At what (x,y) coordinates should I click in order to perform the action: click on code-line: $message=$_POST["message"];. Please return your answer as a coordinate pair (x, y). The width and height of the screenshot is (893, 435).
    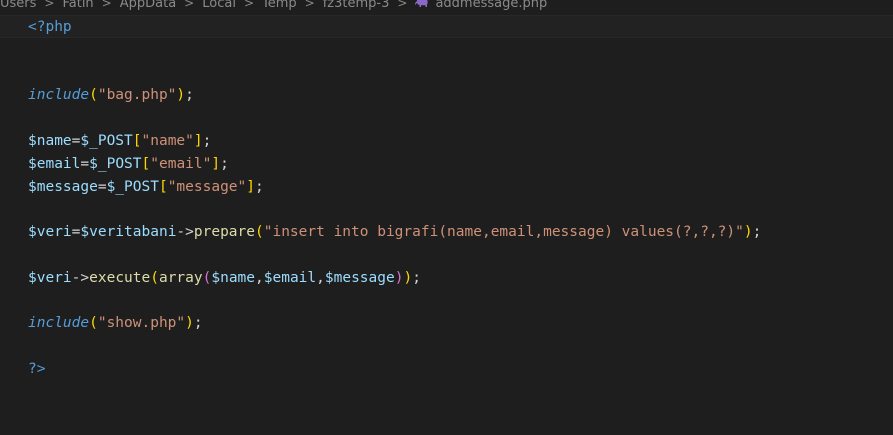
    Looking at the image, I should click on (394, 187).